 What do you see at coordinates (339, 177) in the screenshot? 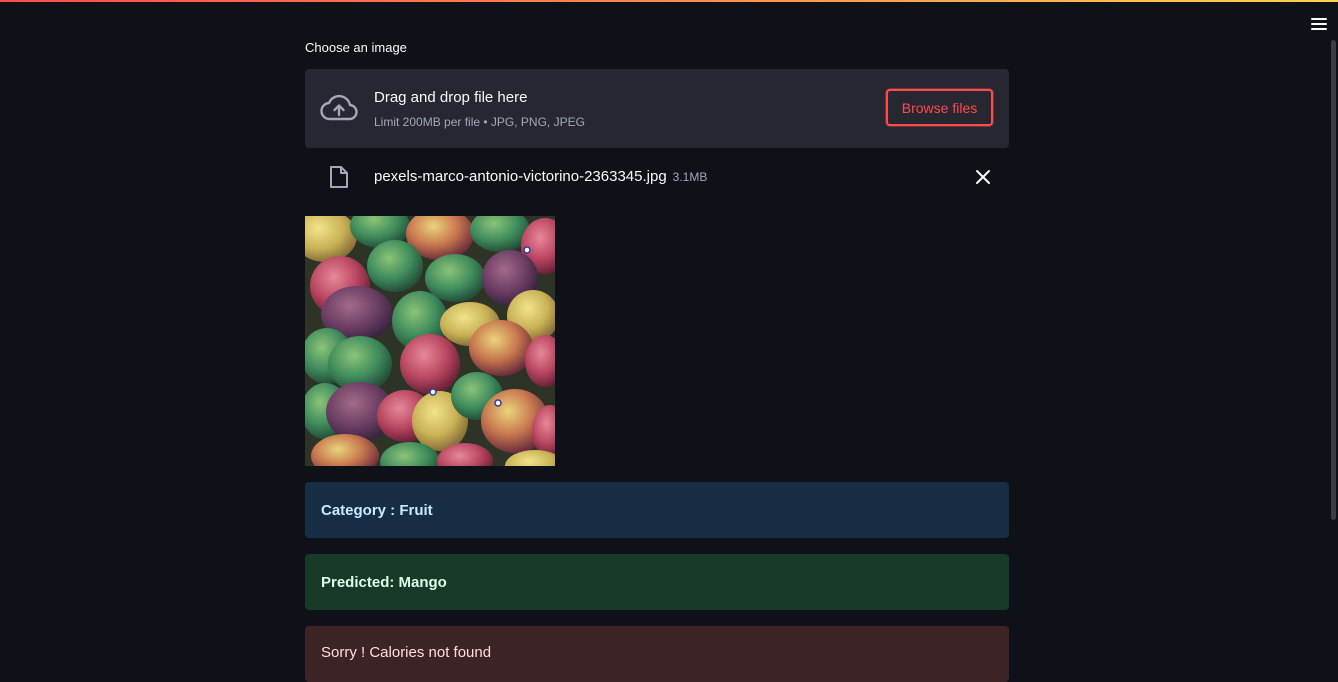
I see `file-icon` at bounding box center [339, 177].